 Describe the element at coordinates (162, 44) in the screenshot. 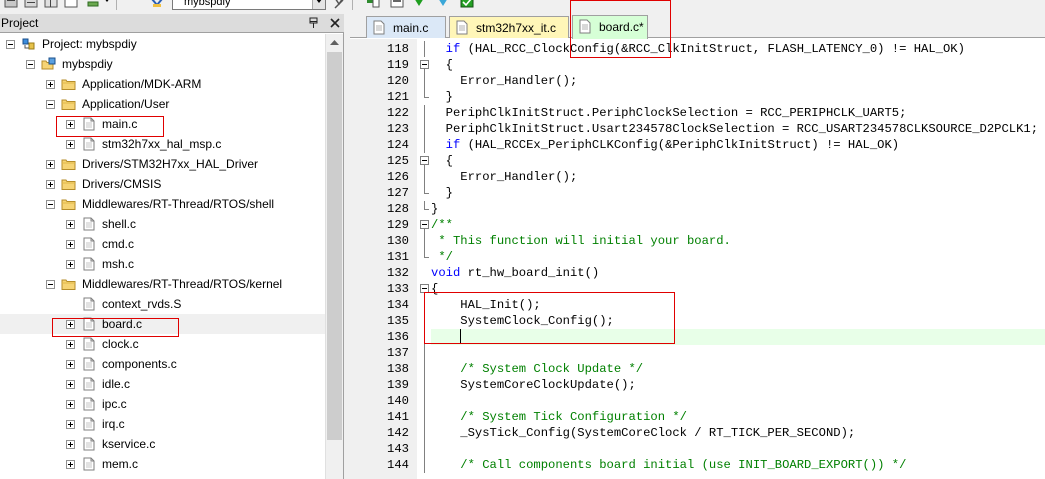

I see `tree-item: Project: mybspdiy` at that location.